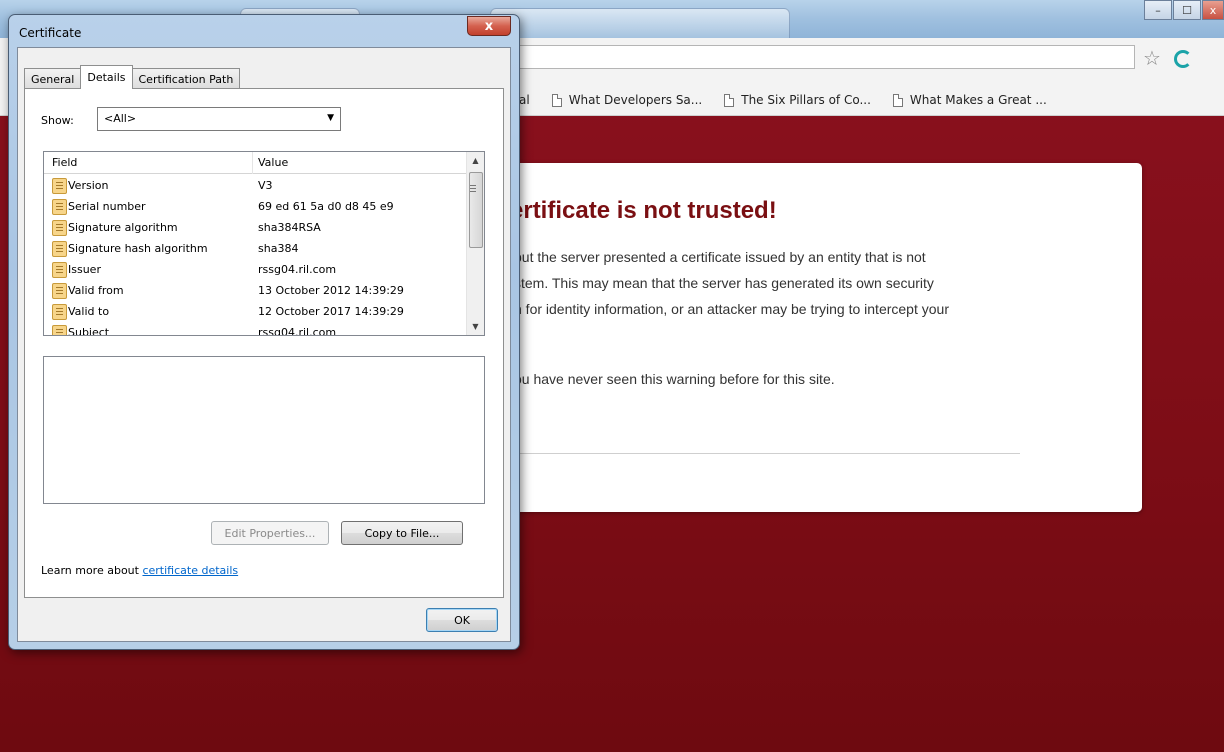 The width and height of the screenshot is (1224, 752). What do you see at coordinates (473, 185) in the screenshot?
I see `grip-icon` at bounding box center [473, 185].